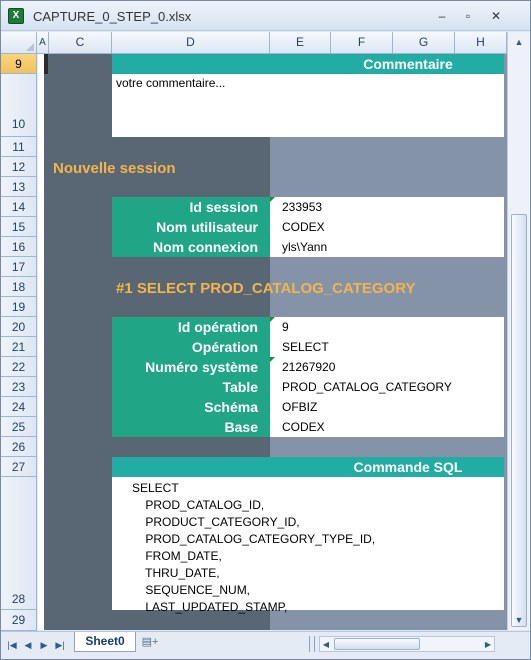  What do you see at coordinates (312, 644) in the screenshot?
I see `tab-split-handle` at bounding box center [312, 644].